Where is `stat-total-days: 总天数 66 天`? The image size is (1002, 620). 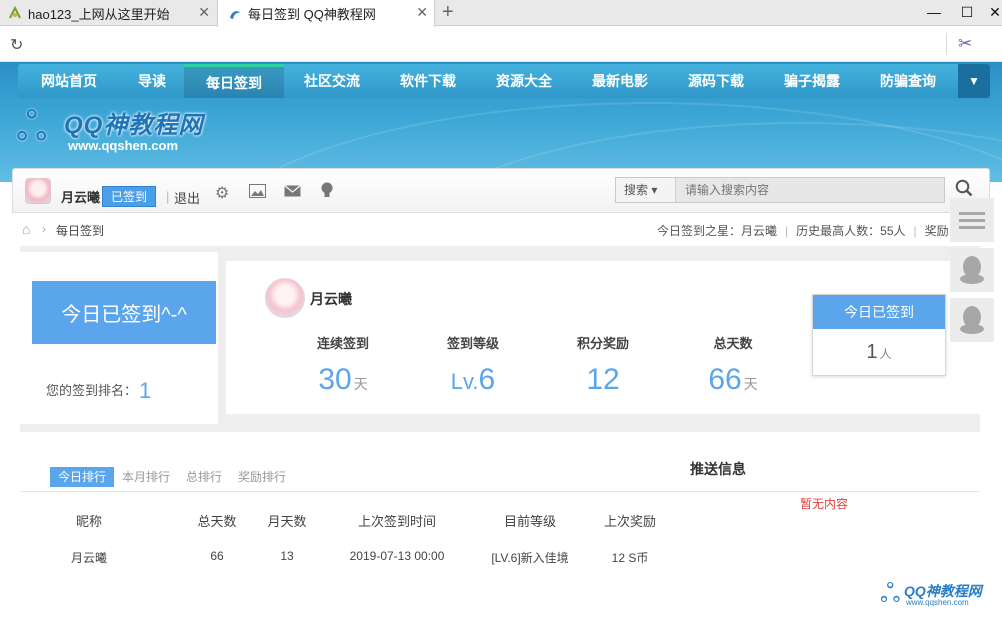 stat-total-days: 总天数 66 天 is located at coordinates (733, 366).